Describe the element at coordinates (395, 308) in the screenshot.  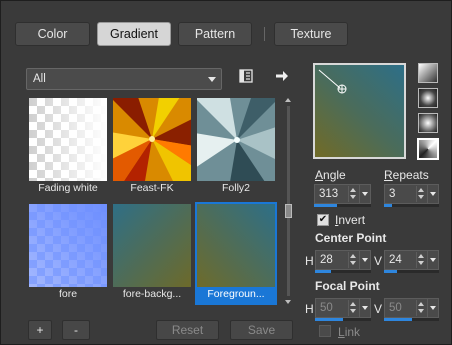
I see `focal-v-value: 50` at that location.